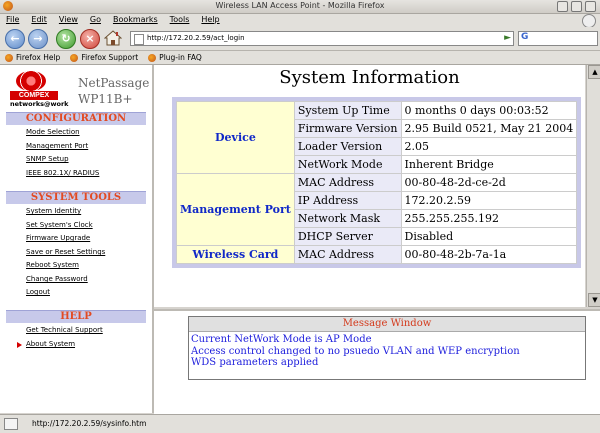 The width and height of the screenshot is (600, 433). I want to click on row-label: Network Mask, so click(347, 218).